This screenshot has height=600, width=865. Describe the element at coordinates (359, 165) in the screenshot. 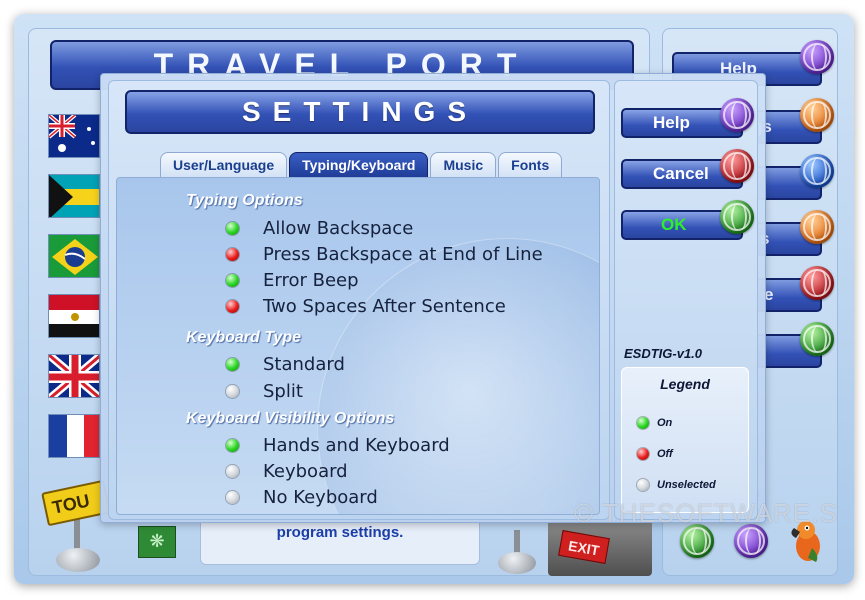

I see `tab-typing-keyboard: Typing/Keyboard` at that location.